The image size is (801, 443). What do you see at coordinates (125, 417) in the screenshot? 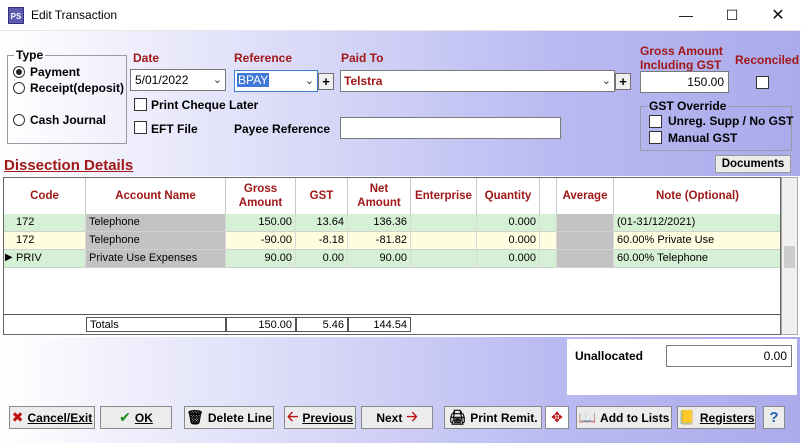
I see `checkmark-icon: ✔` at bounding box center [125, 417].